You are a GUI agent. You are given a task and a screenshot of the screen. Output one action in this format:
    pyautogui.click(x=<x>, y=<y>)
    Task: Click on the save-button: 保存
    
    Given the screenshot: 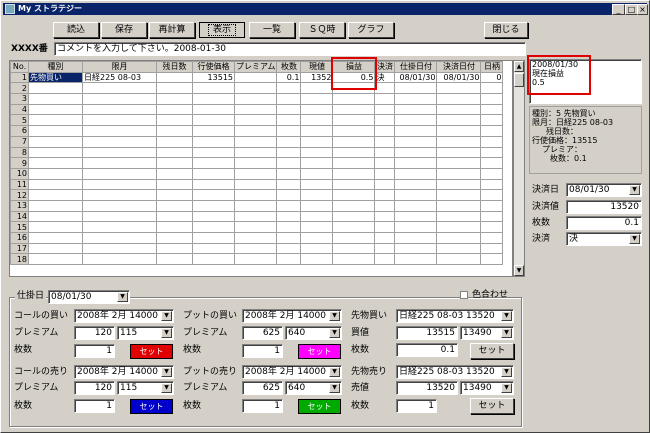 What is the action you would take?
    pyautogui.click(x=124, y=30)
    